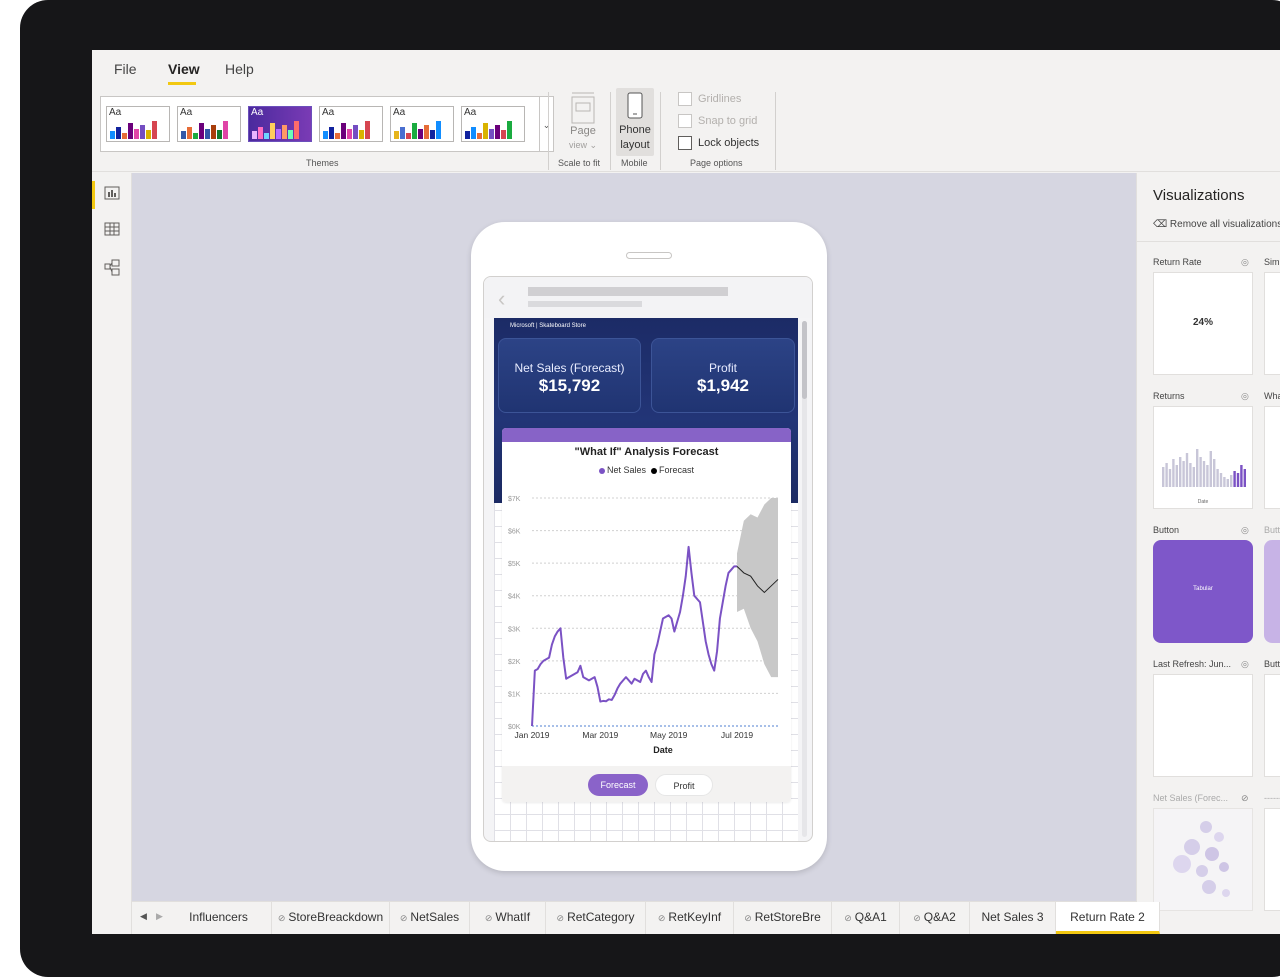  What do you see at coordinates (1272, 798) in the screenshot?
I see `viz-label-b: ---------B` at bounding box center [1272, 798].